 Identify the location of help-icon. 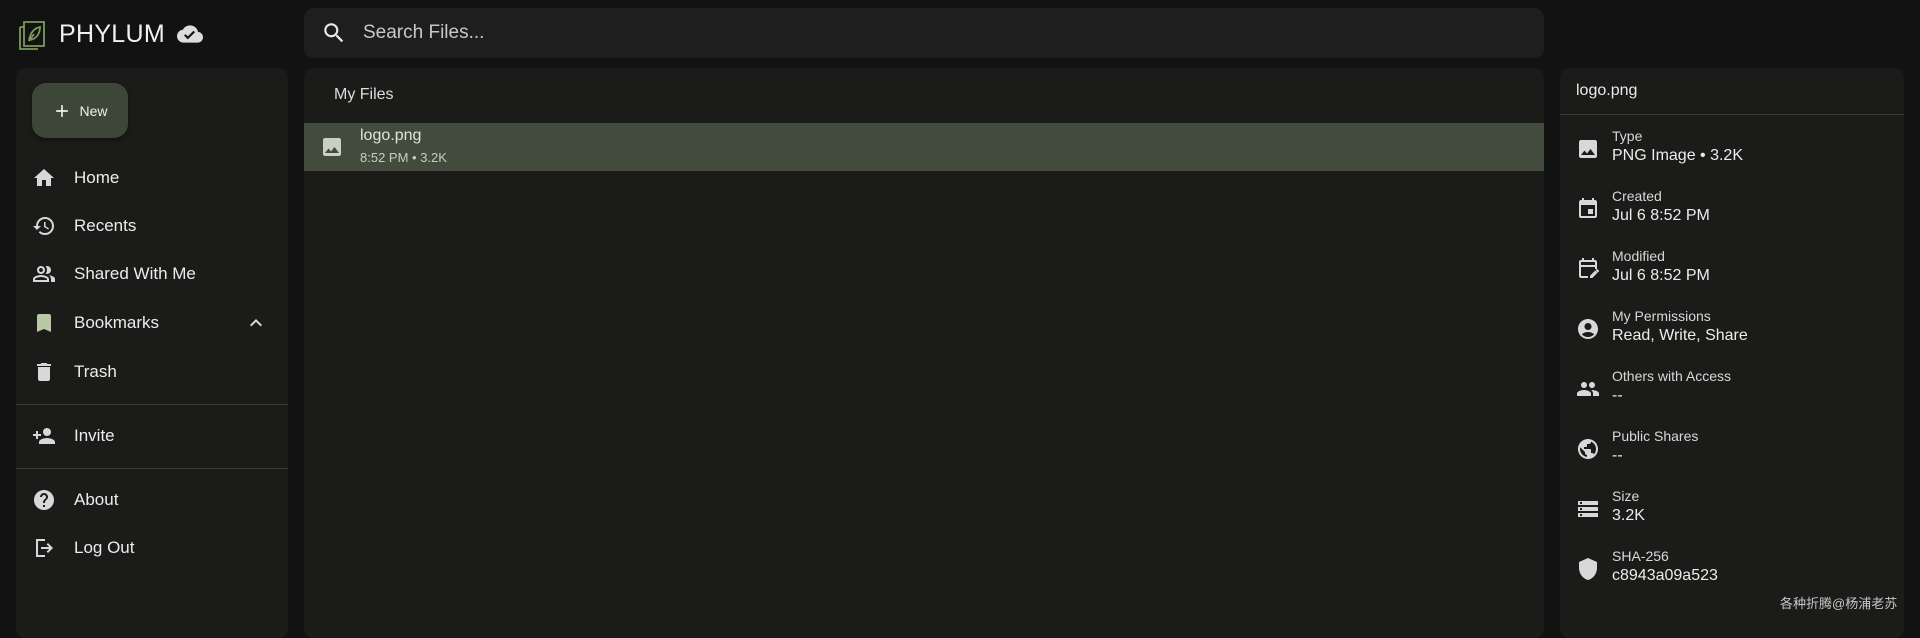
(44, 500).